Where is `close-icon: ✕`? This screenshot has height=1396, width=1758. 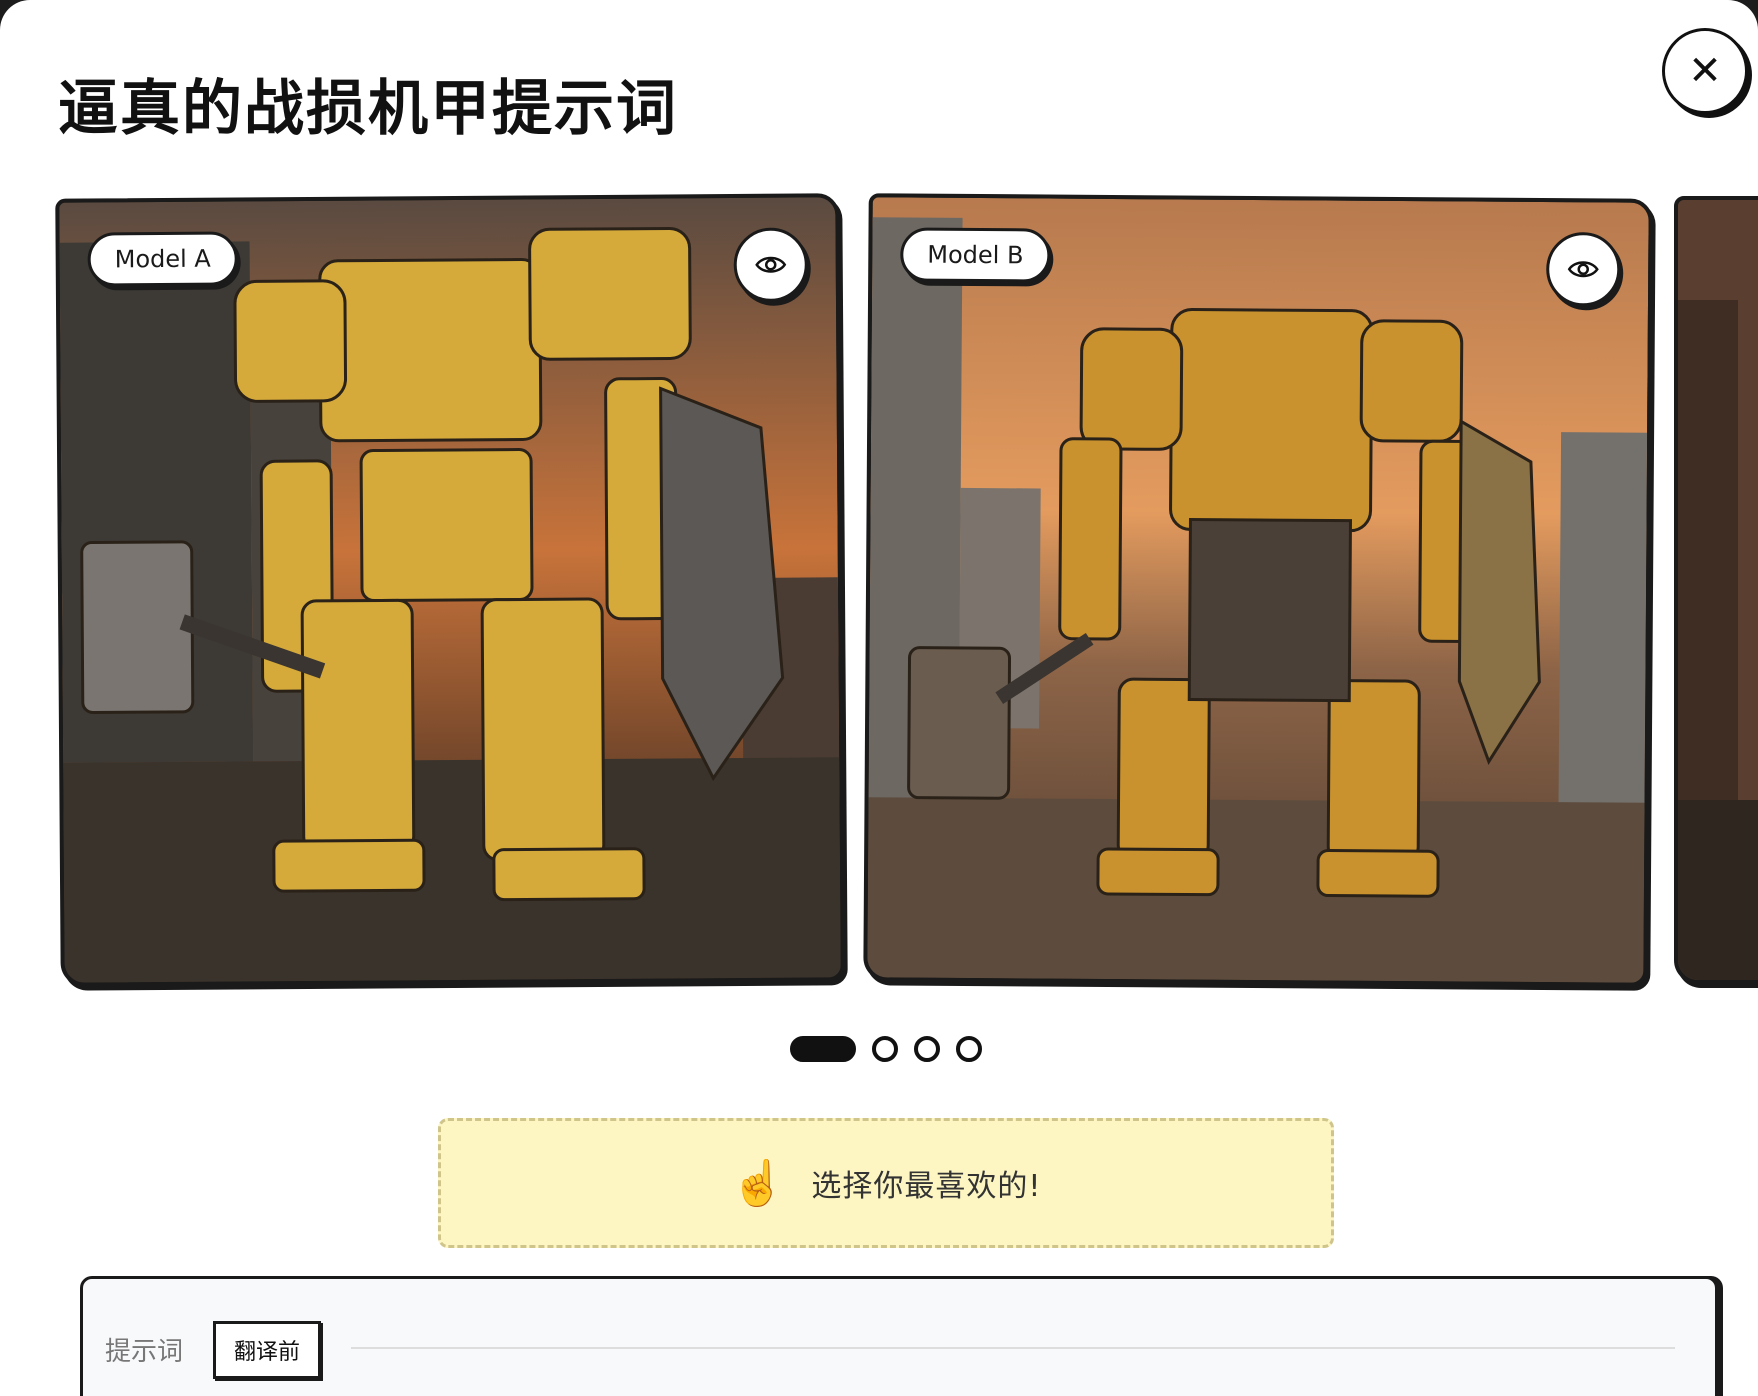 close-icon: ✕ is located at coordinates (1705, 71).